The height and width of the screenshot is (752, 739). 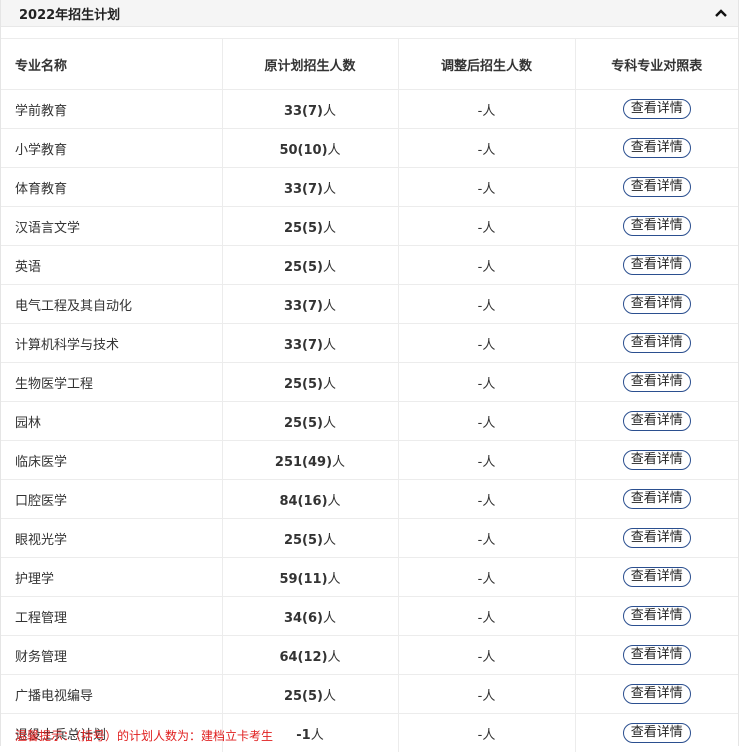 What do you see at coordinates (111, 616) in the screenshot?
I see `major-name: 工程管理` at bounding box center [111, 616].